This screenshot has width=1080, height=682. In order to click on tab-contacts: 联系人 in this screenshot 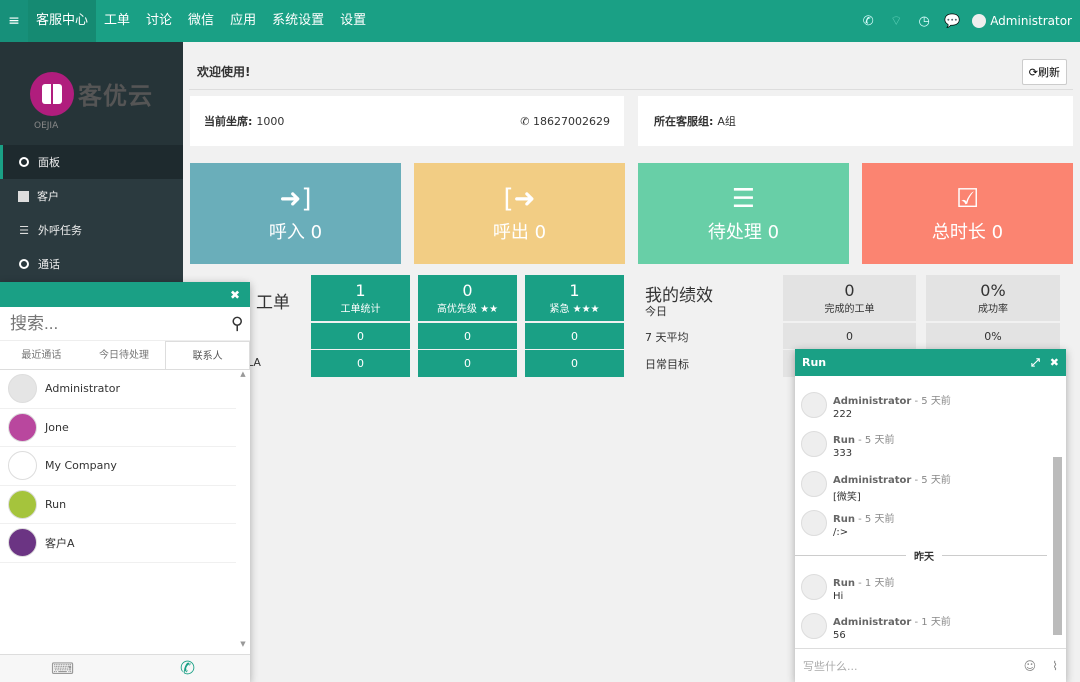, I will do `click(208, 355)`.